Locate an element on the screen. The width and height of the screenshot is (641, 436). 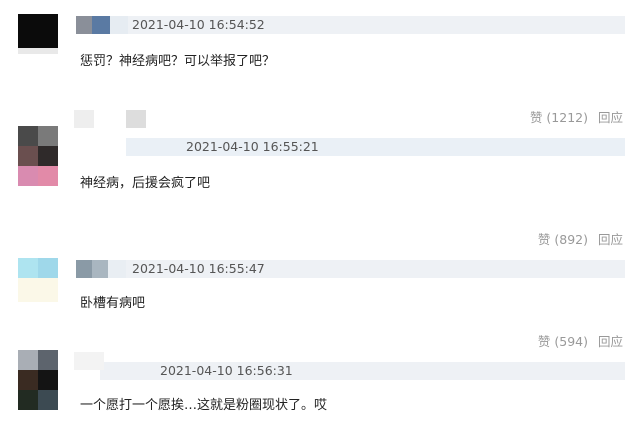
comment-text: 一个愿打一个愿挨…这就是粉圈现状了。哎 is located at coordinates (204, 405).